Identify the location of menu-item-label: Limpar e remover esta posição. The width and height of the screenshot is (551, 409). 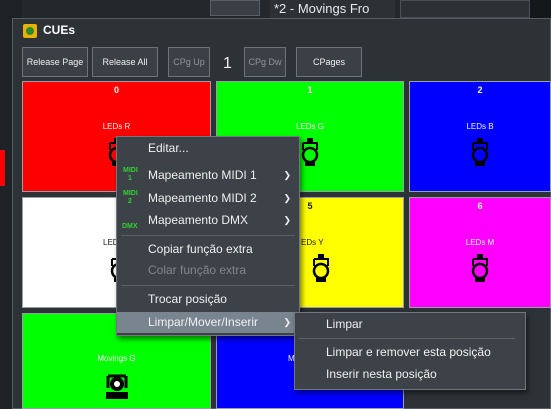
(408, 352).